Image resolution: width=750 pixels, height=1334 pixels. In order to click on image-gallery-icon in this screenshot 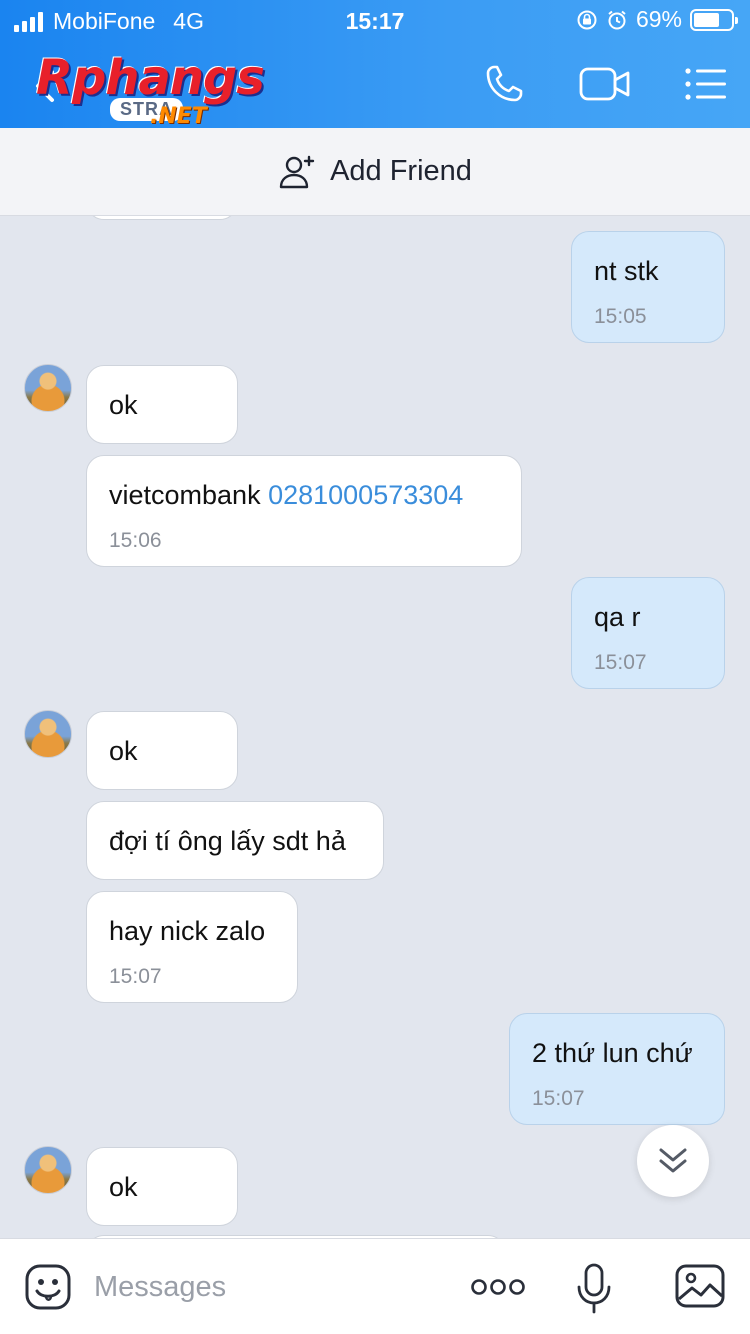, I will do `click(700, 1286)`.